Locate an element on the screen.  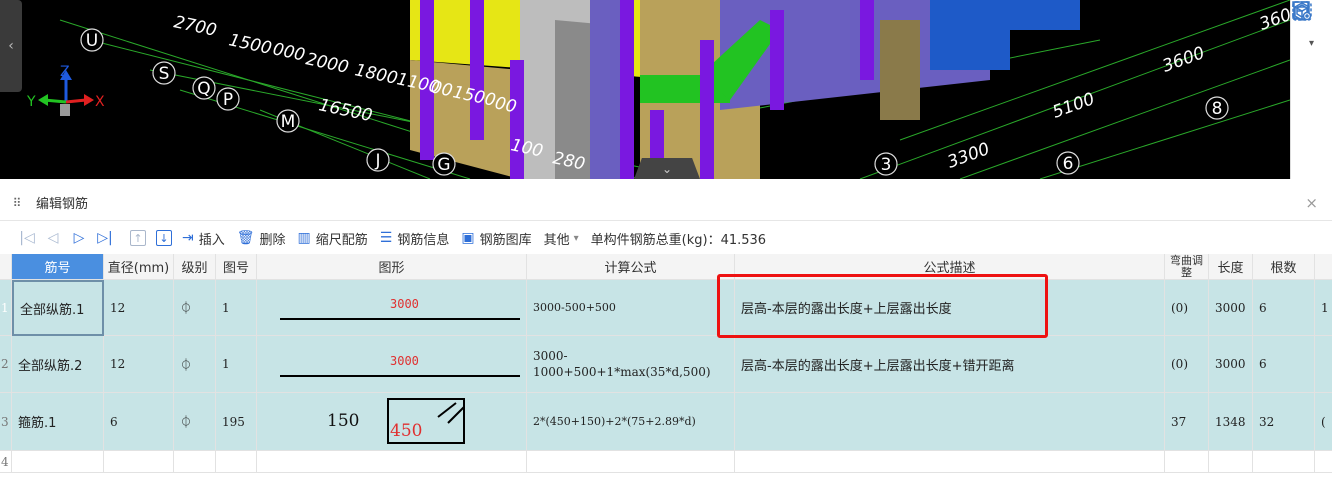
dropdown-icon: ▾ is located at coordinates (1312, 43).